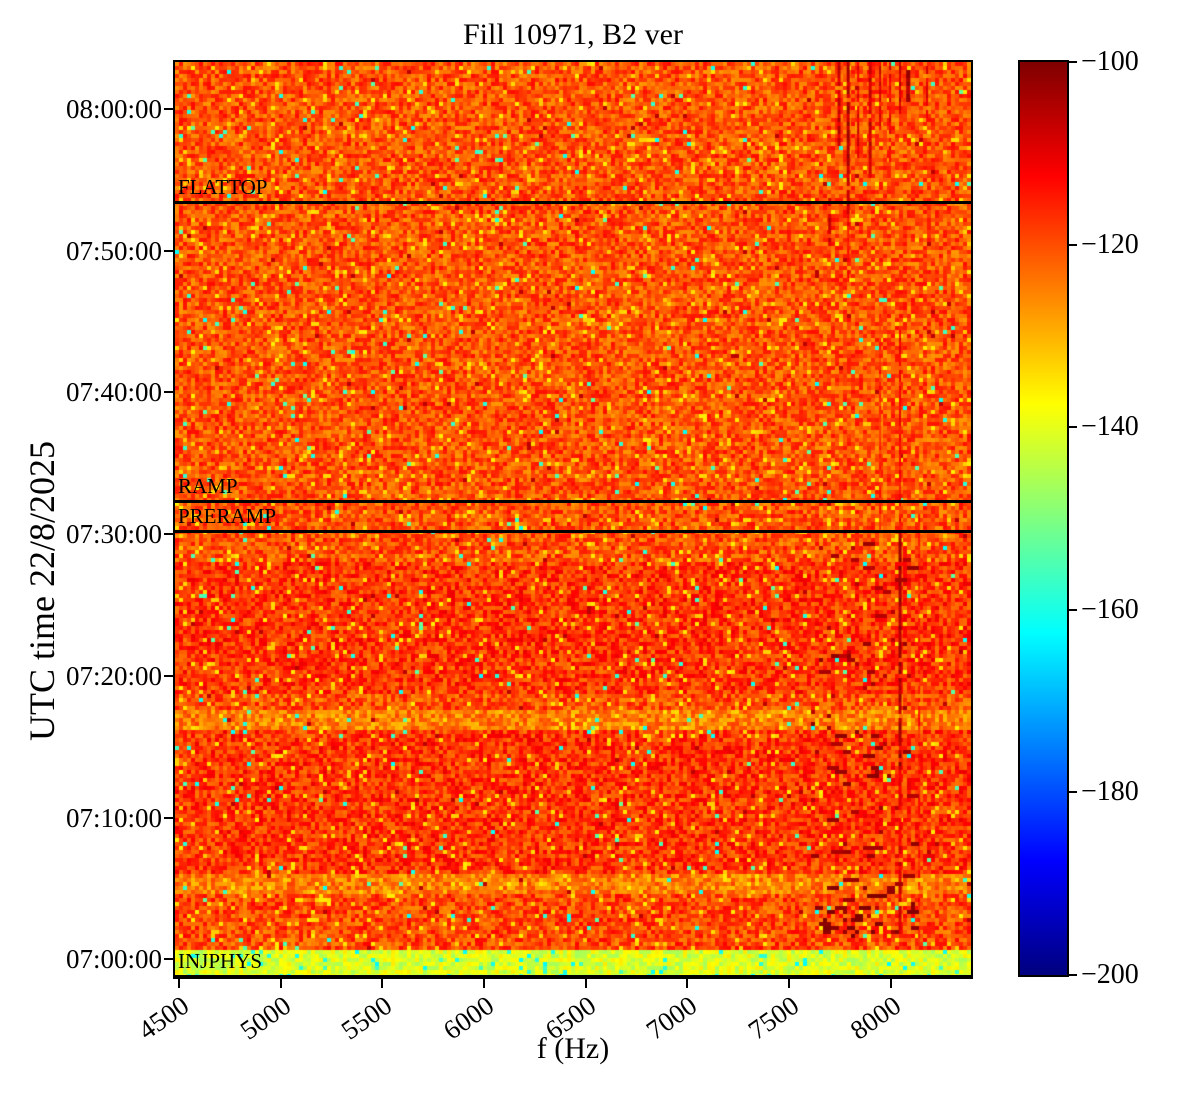  Describe the element at coordinates (1110, 974) in the screenshot. I see `colorbar-tick-label: −200` at that location.